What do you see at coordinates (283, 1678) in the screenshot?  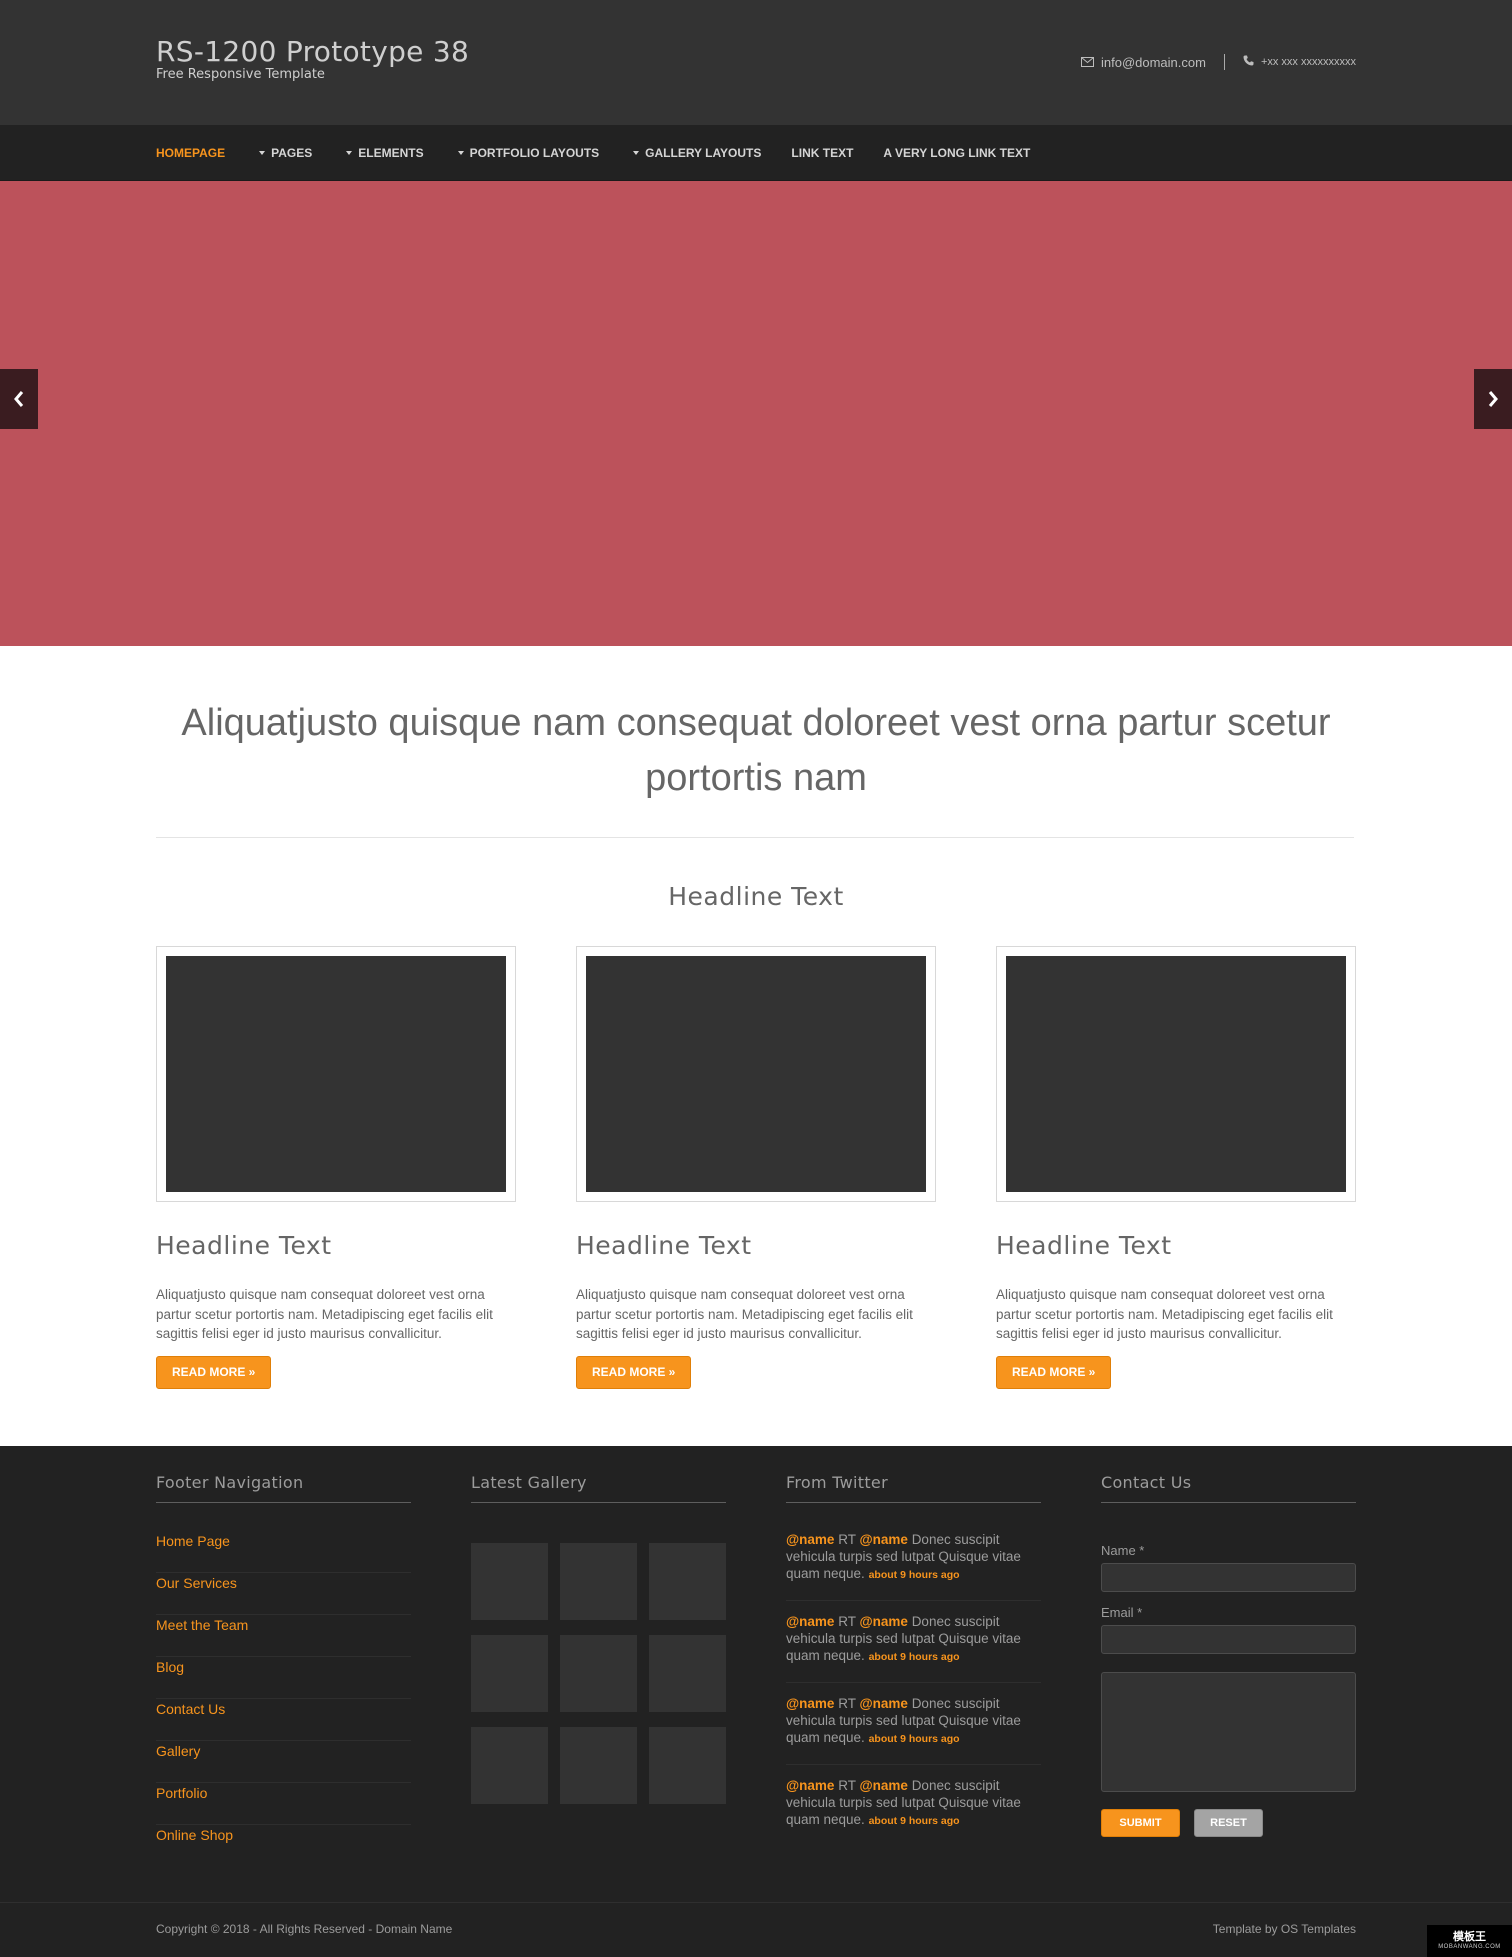 I see `footer-link-blog: Blog` at bounding box center [283, 1678].